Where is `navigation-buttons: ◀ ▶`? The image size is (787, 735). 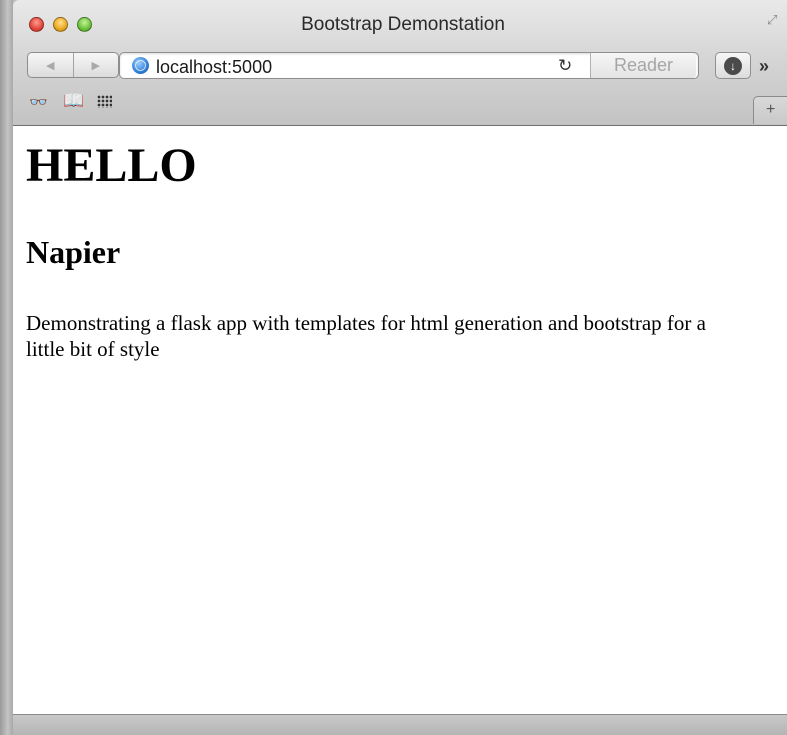
navigation-buttons: ◀ ▶ is located at coordinates (73, 65).